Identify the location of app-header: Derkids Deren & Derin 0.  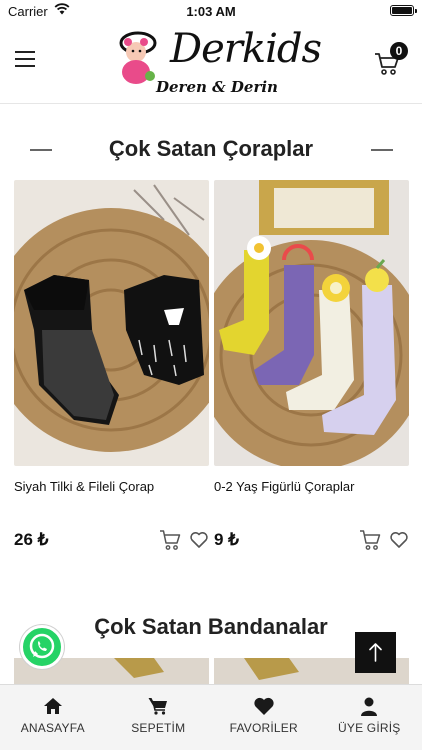
(211, 63).